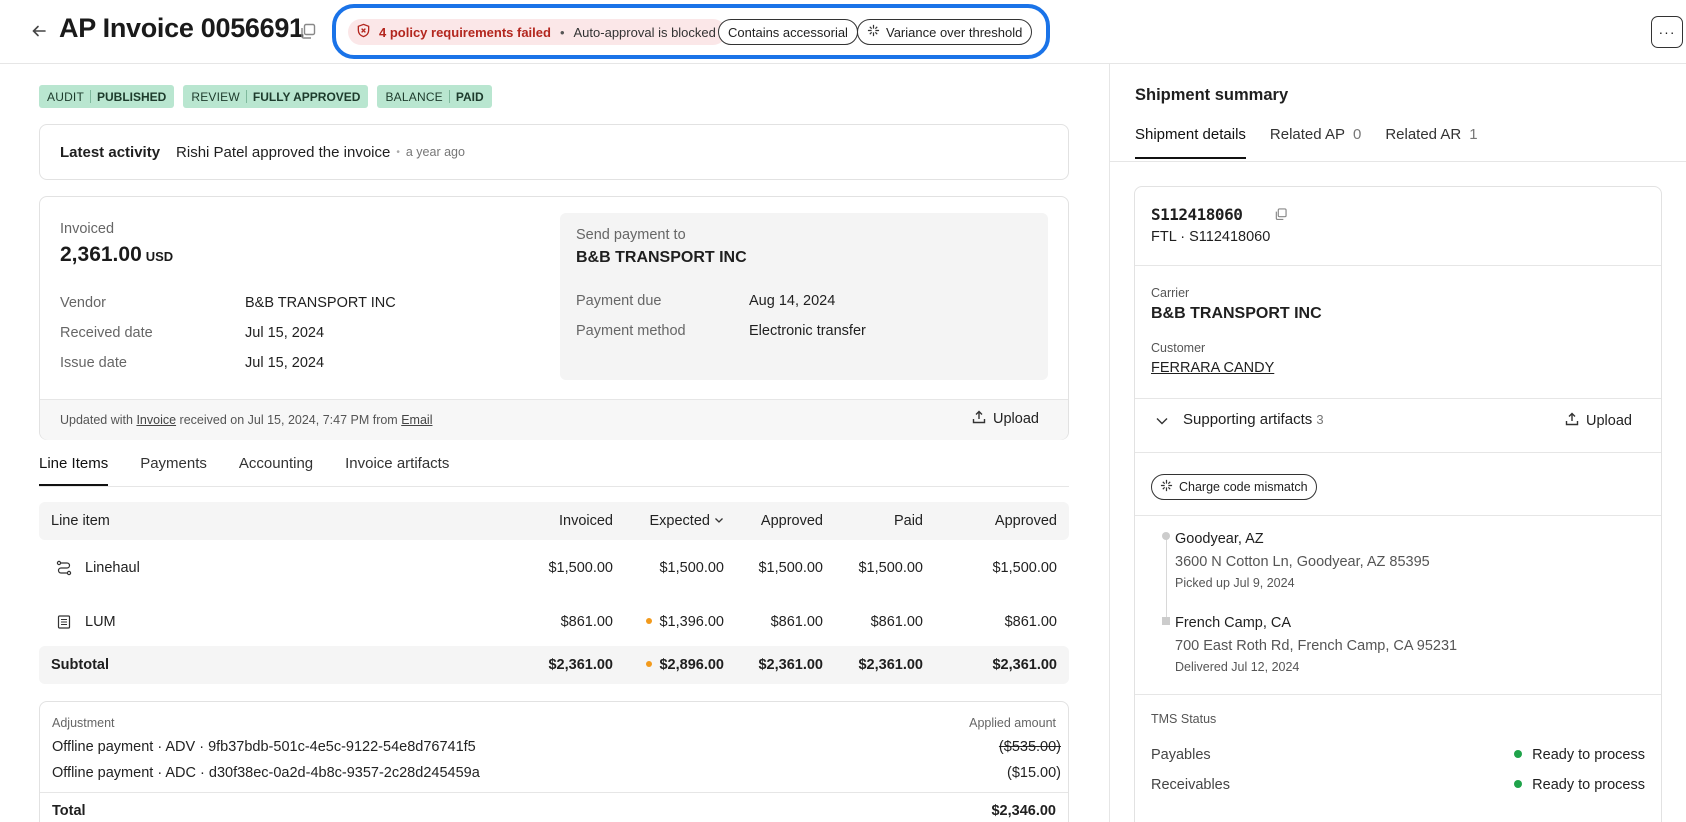  Describe the element at coordinates (1235, 583) in the screenshot. I see `stop-note: Picked up Jul 9, 2024` at that location.